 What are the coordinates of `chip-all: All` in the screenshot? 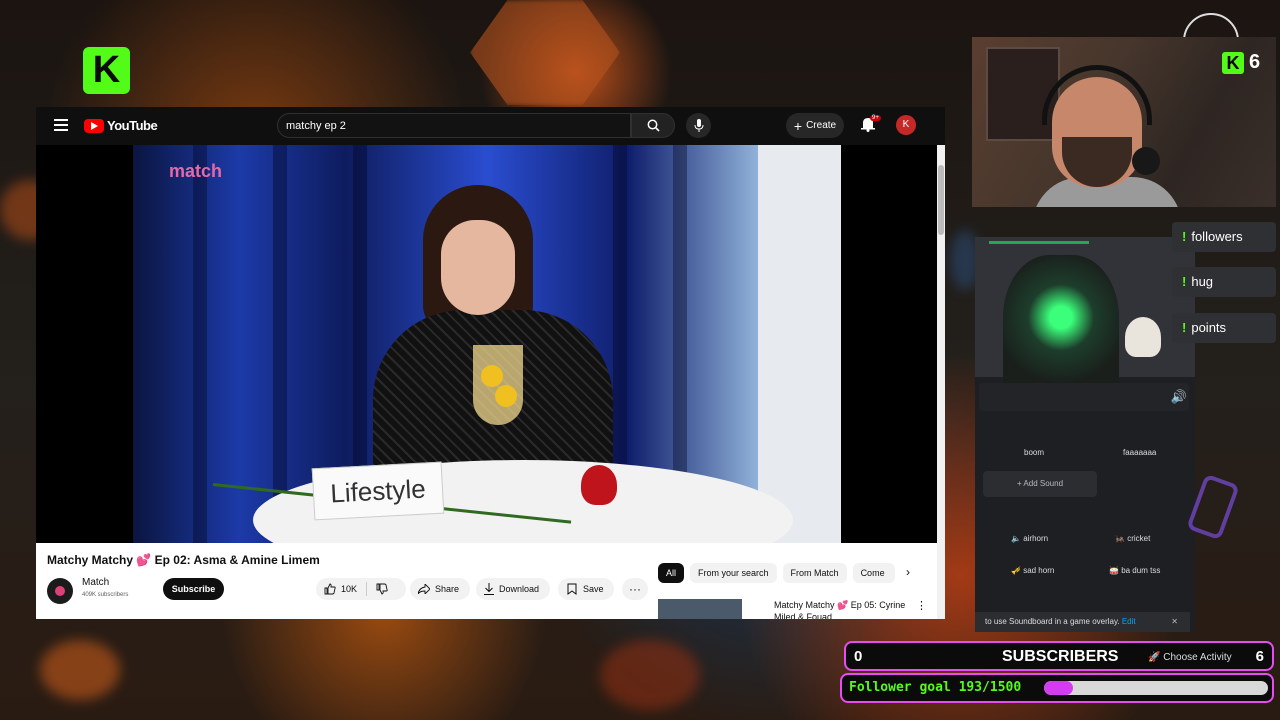 It's located at (671, 573).